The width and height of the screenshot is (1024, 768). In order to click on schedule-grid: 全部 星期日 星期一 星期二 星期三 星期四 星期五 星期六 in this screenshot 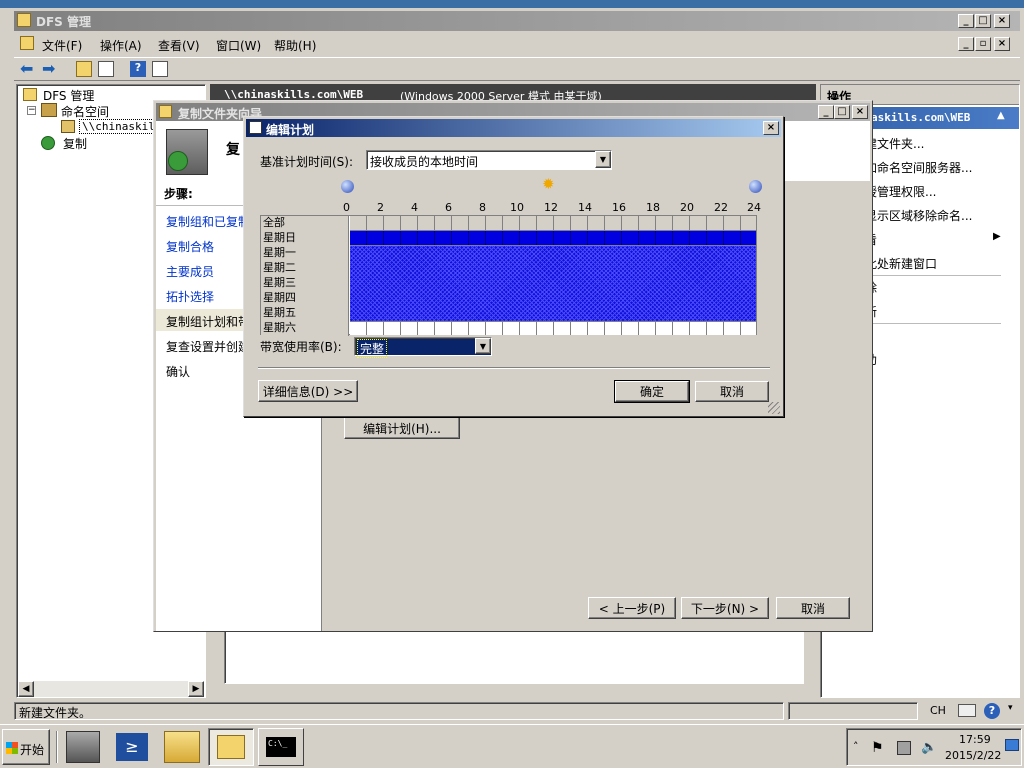, I will do `click(508, 275)`.